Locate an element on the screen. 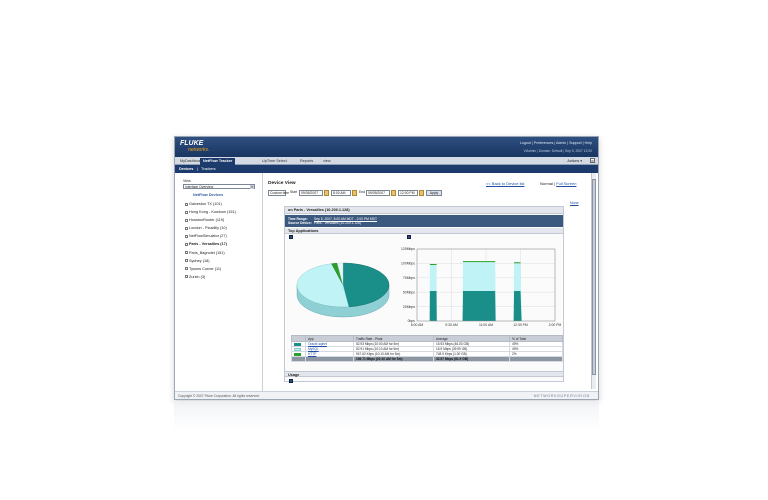 The width and height of the screenshot is (768, 500). y-tick-label: 100Mbps is located at coordinates (408, 264).